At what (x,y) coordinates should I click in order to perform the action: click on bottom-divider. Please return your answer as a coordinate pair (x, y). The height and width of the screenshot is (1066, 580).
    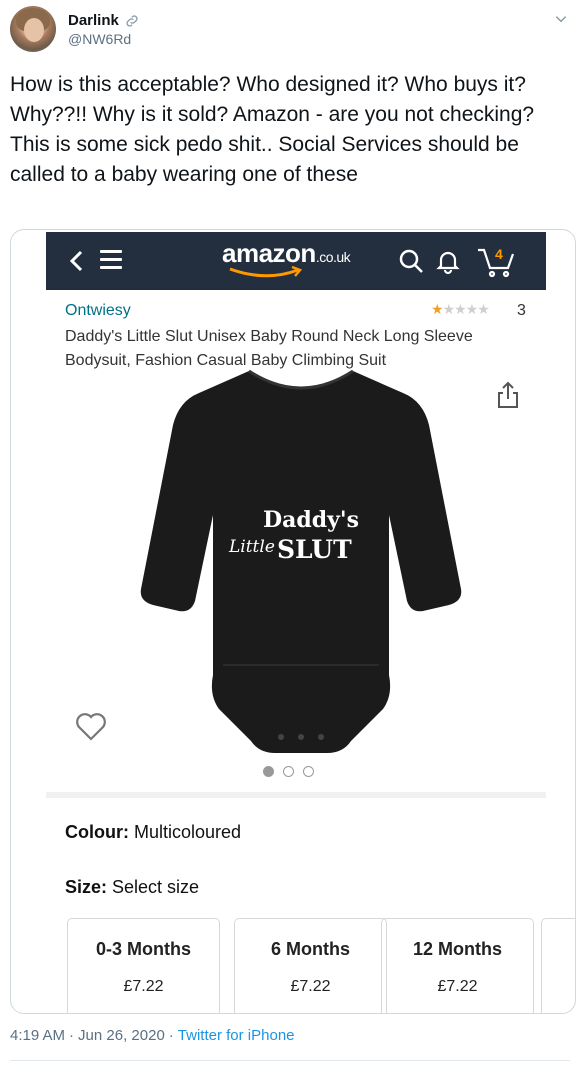
    Looking at the image, I should click on (290, 1060).